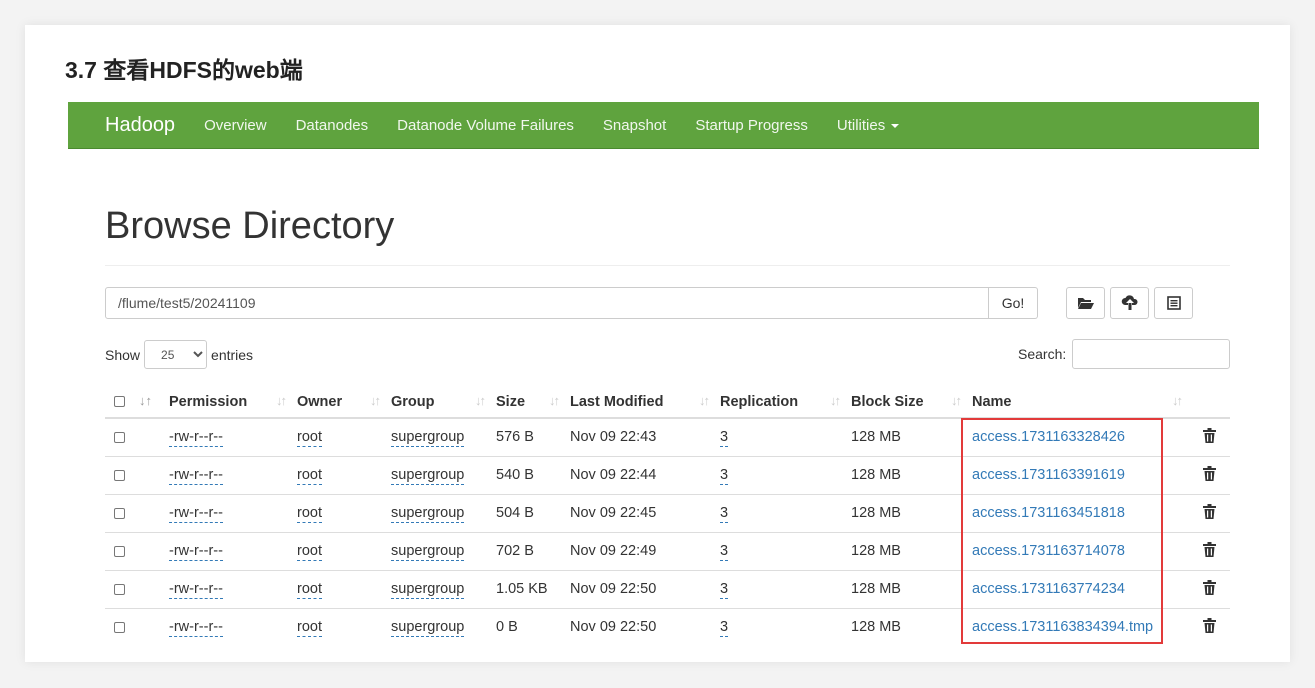 This screenshot has width=1315, height=688. What do you see at coordinates (1048, 475) in the screenshot?
I see `file-name-link: access.1731163391619` at bounding box center [1048, 475].